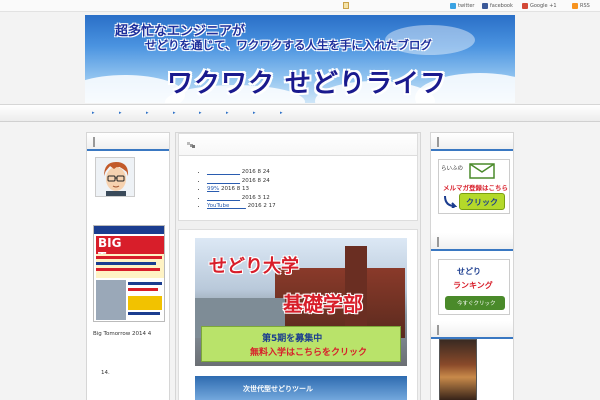 The image size is (600, 400). I want to click on ranking-click-button: 今すぐクリック, so click(475, 303).